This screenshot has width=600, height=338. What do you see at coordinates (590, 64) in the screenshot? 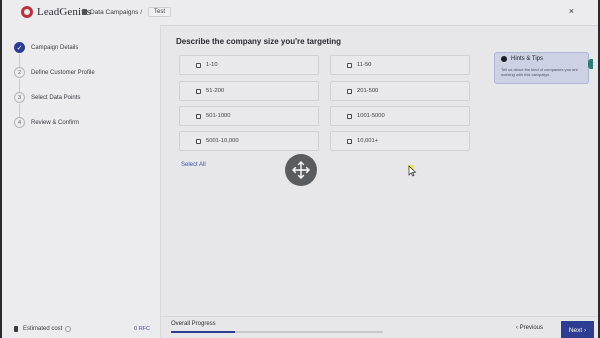
I see `tips-collapse-handle` at bounding box center [590, 64].